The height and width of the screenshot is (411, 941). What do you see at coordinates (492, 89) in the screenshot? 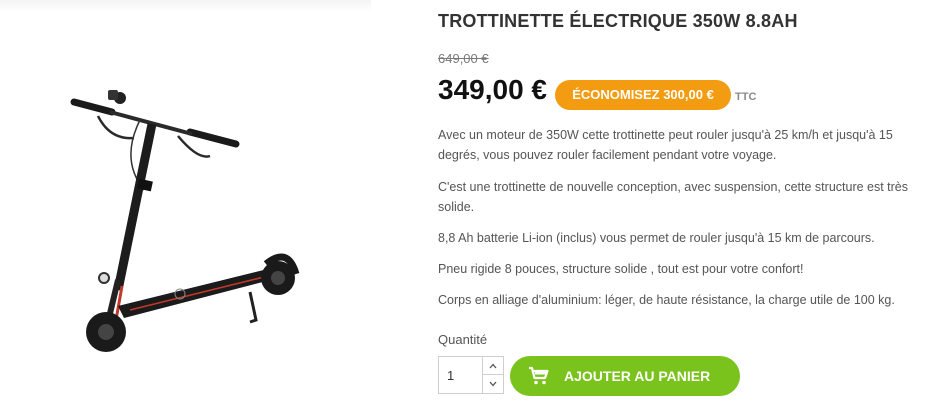
I see `current-price: 349,00 €` at bounding box center [492, 89].